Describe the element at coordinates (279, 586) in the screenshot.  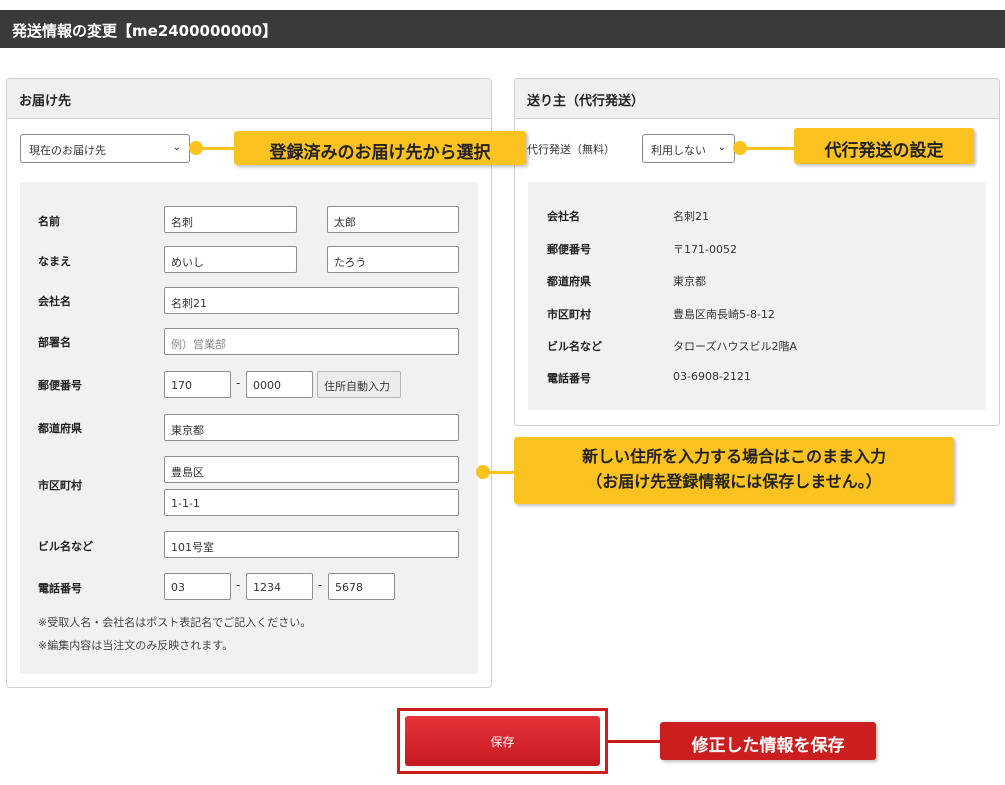
I see `phone2-input: 1234` at that location.